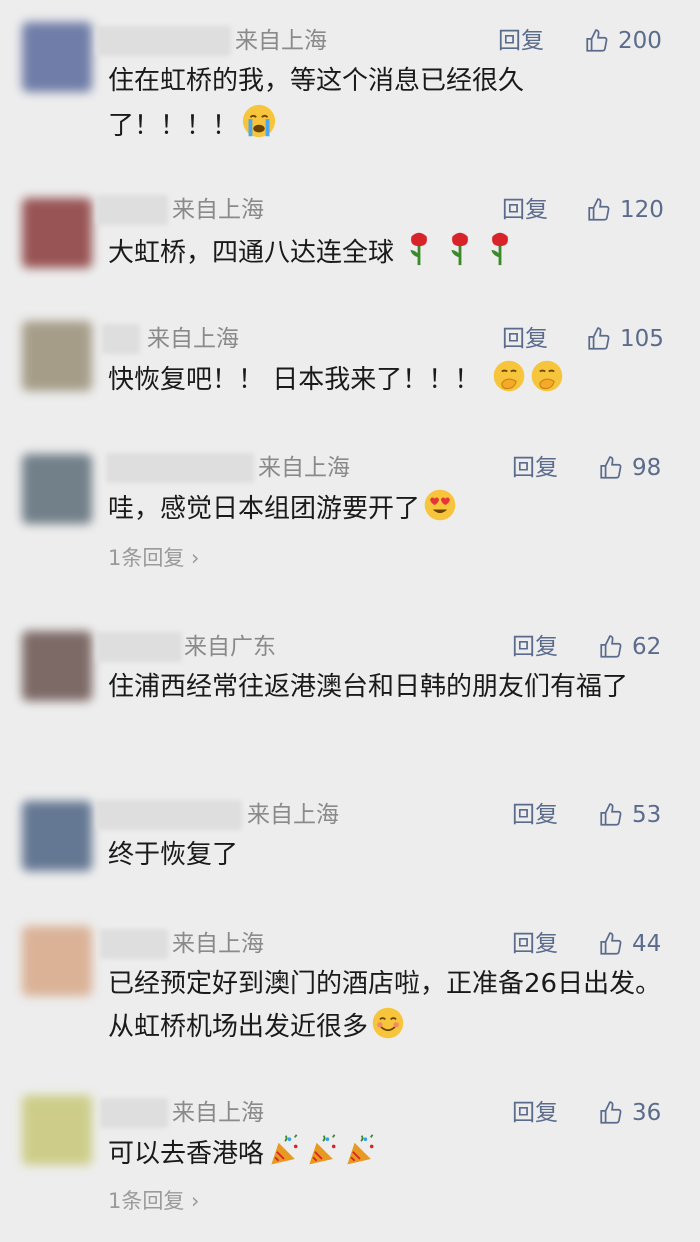 This screenshot has height=1242, width=700. What do you see at coordinates (388, 382) in the screenshot?
I see `comment-text: 快恢复吧！！ 日本我来了！！！` at bounding box center [388, 382].